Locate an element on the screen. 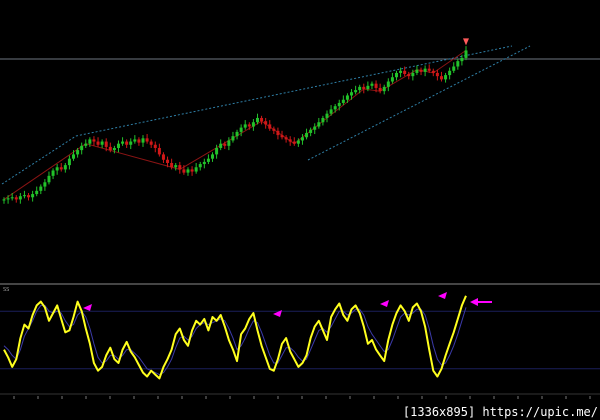 The width and height of the screenshot is (600, 420). lower-trendline is located at coordinates (419, 103).